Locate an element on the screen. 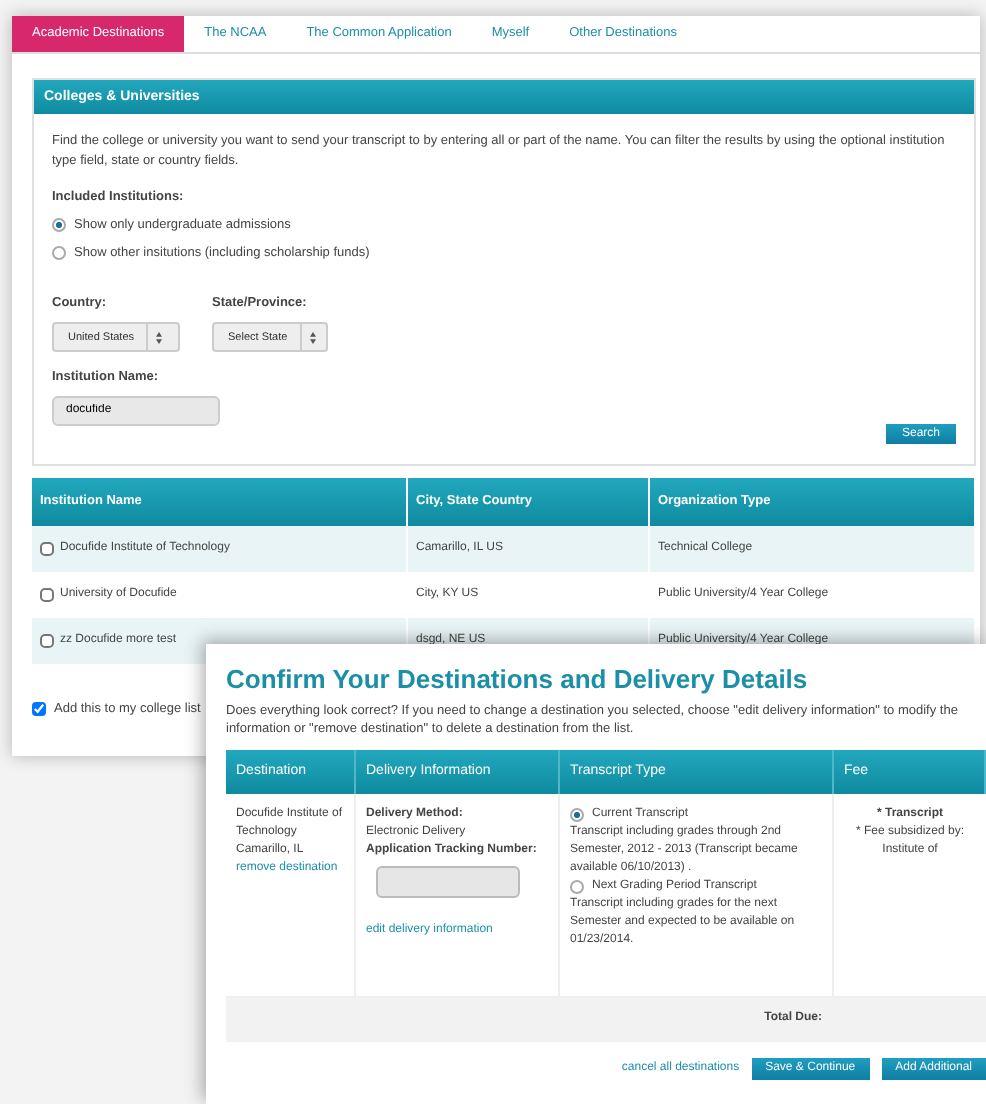 The height and width of the screenshot is (1104, 986). dialog-title: Confirm Your Destinations and Delivery Details is located at coordinates (518, 680).